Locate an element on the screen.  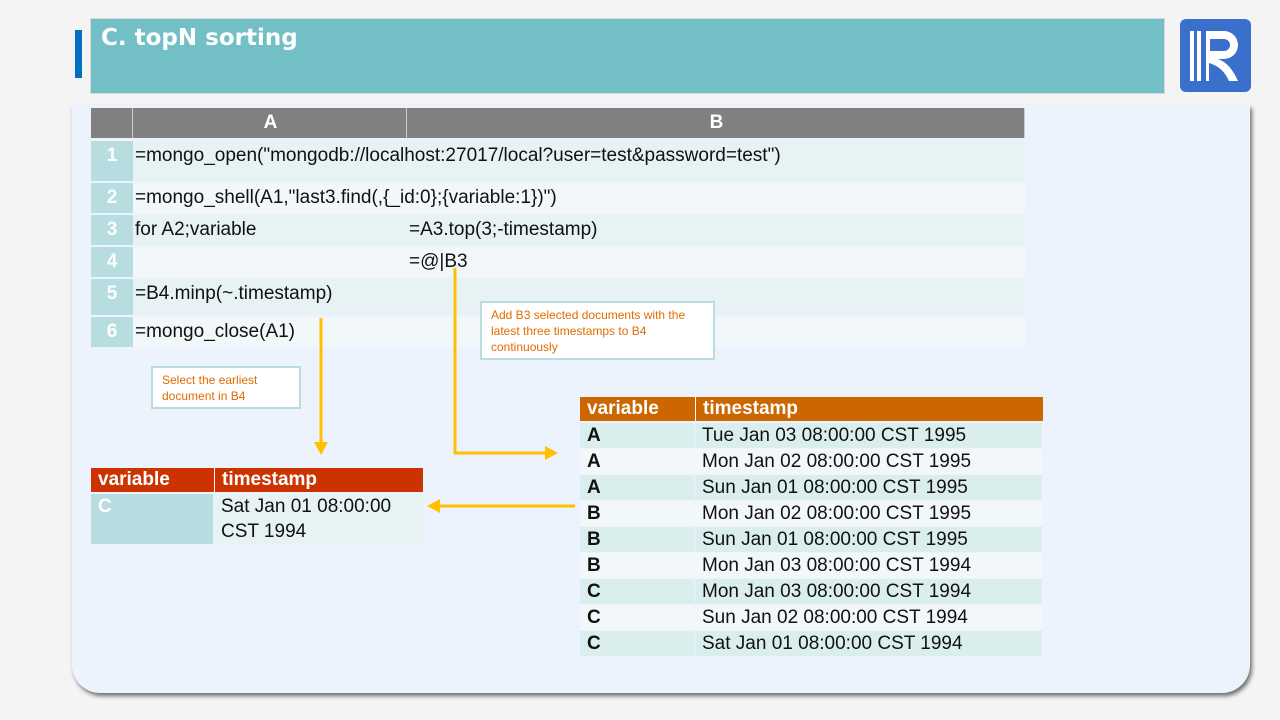
result-cell-timestamp: Sat Jan 01 08:00:00 CST 1994 is located at coordinates (868, 643).